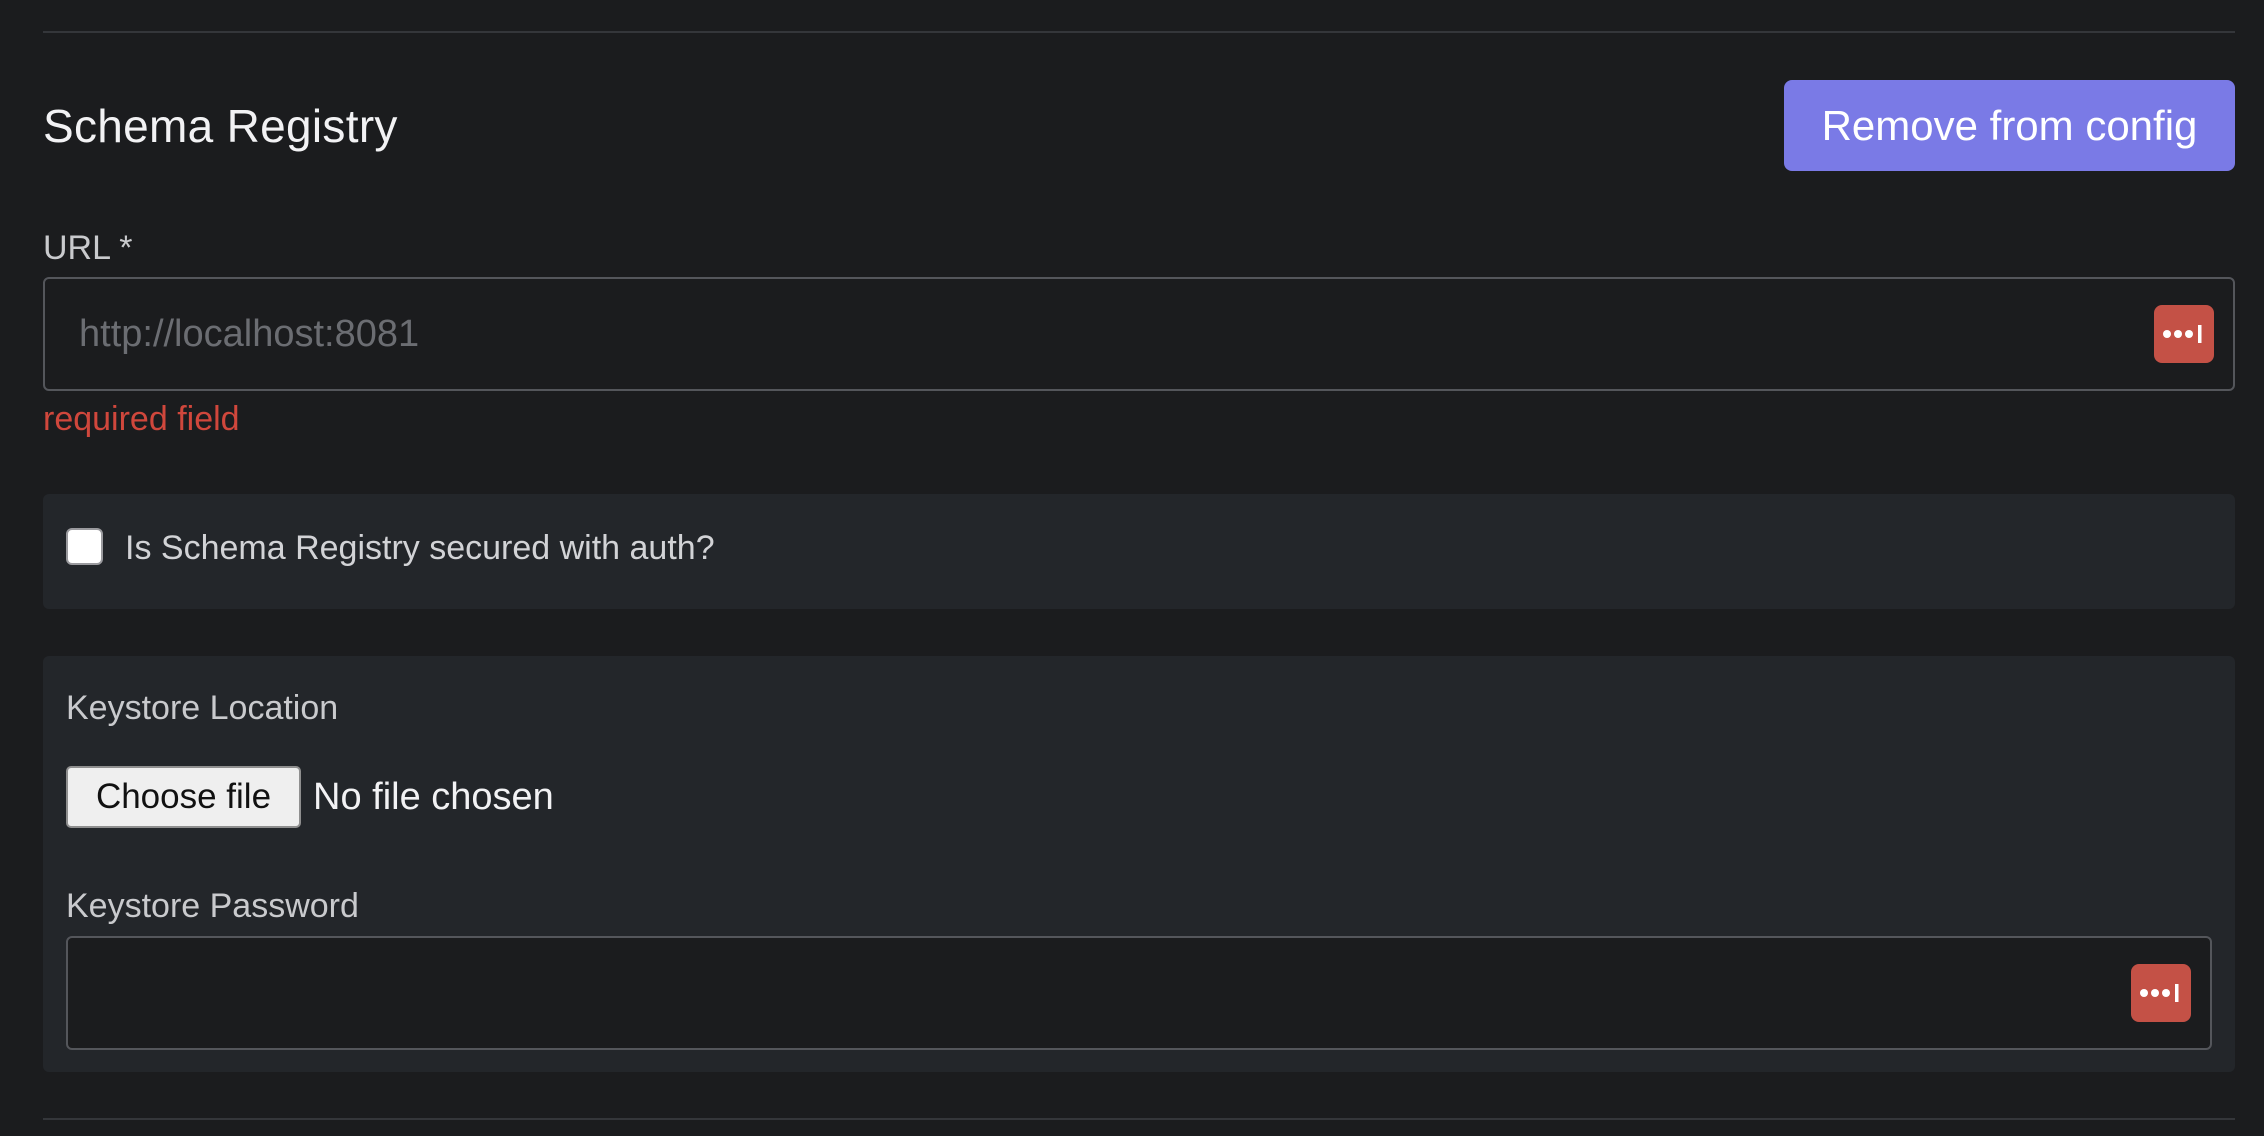 This screenshot has height=1136, width=2264. What do you see at coordinates (183, 797) in the screenshot?
I see `choose-file-button: Choose file` at bounding box center [183, 797].